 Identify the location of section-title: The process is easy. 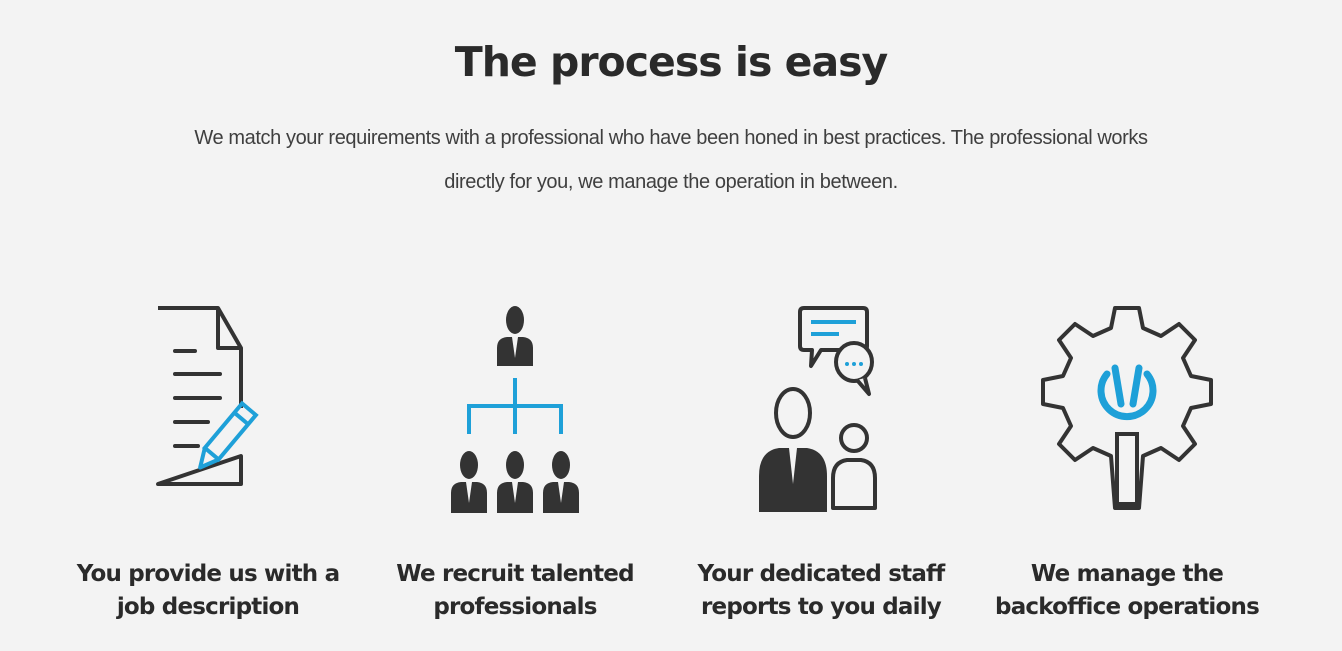
(671, 62).